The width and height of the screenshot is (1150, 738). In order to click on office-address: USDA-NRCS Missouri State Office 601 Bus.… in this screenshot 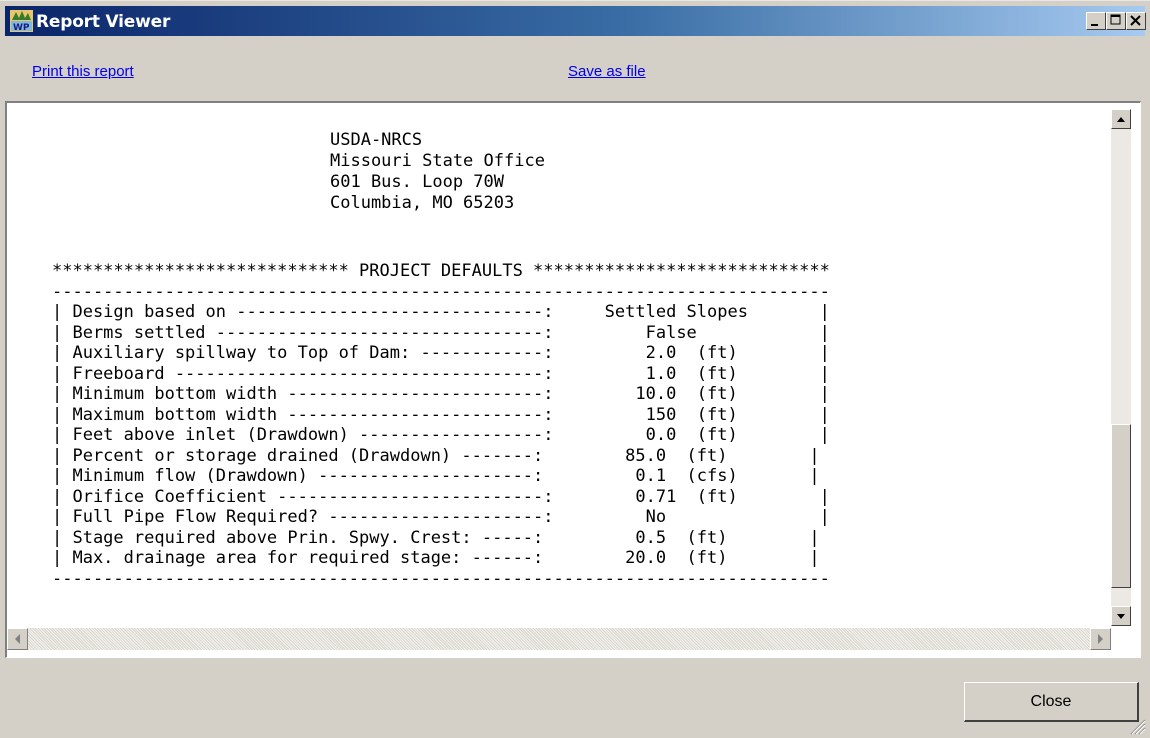, I will do `click(437, 171)`.